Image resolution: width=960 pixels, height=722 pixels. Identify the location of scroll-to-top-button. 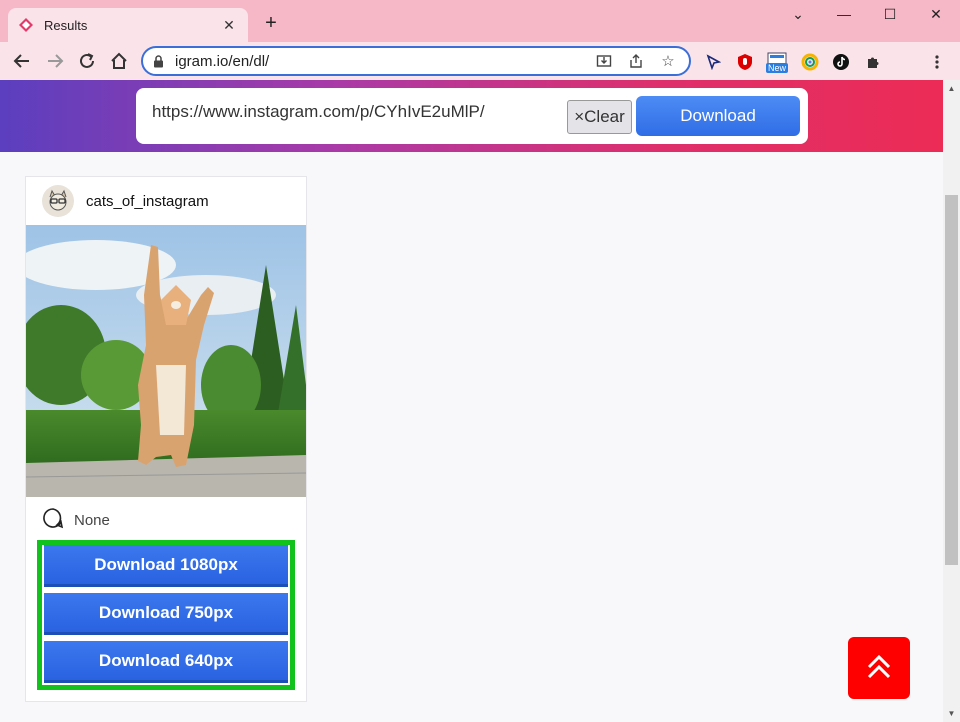
(879, 668).